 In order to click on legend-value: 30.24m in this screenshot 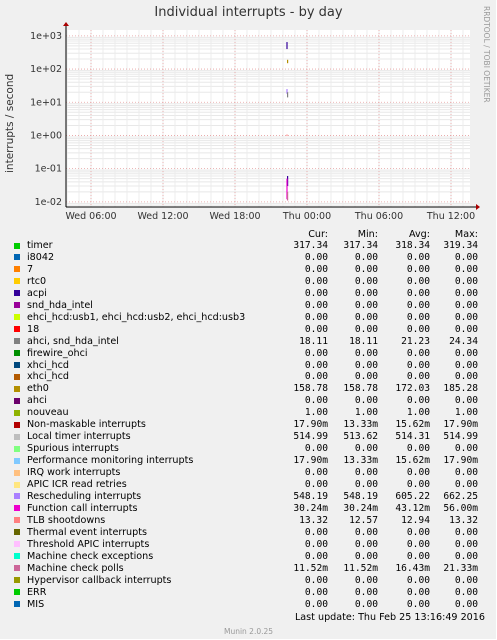, I will do `click(310, 508)`.